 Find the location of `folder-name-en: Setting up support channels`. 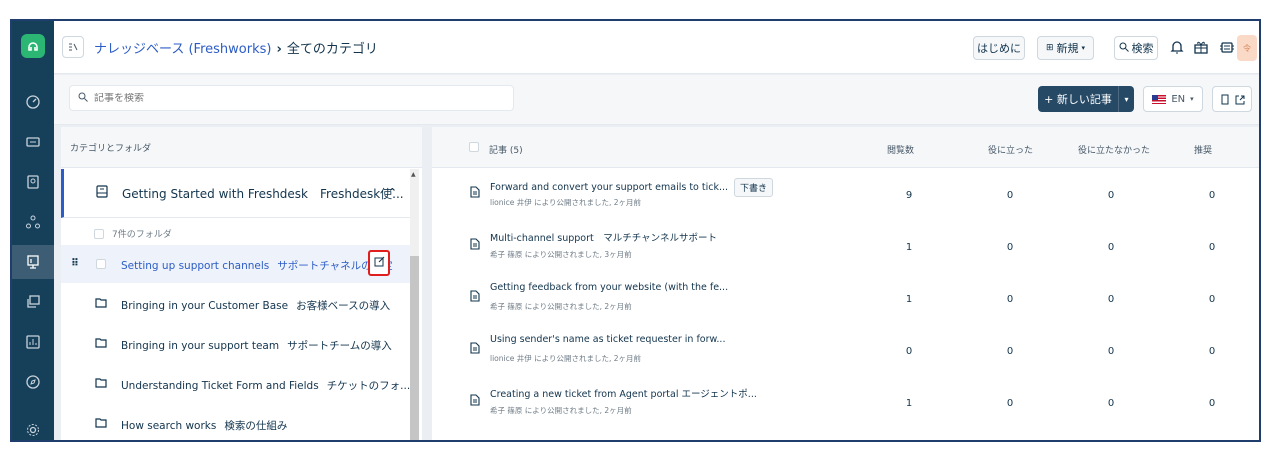

folder-name-en: Setting up support channels is located at coordinates (195, 266).